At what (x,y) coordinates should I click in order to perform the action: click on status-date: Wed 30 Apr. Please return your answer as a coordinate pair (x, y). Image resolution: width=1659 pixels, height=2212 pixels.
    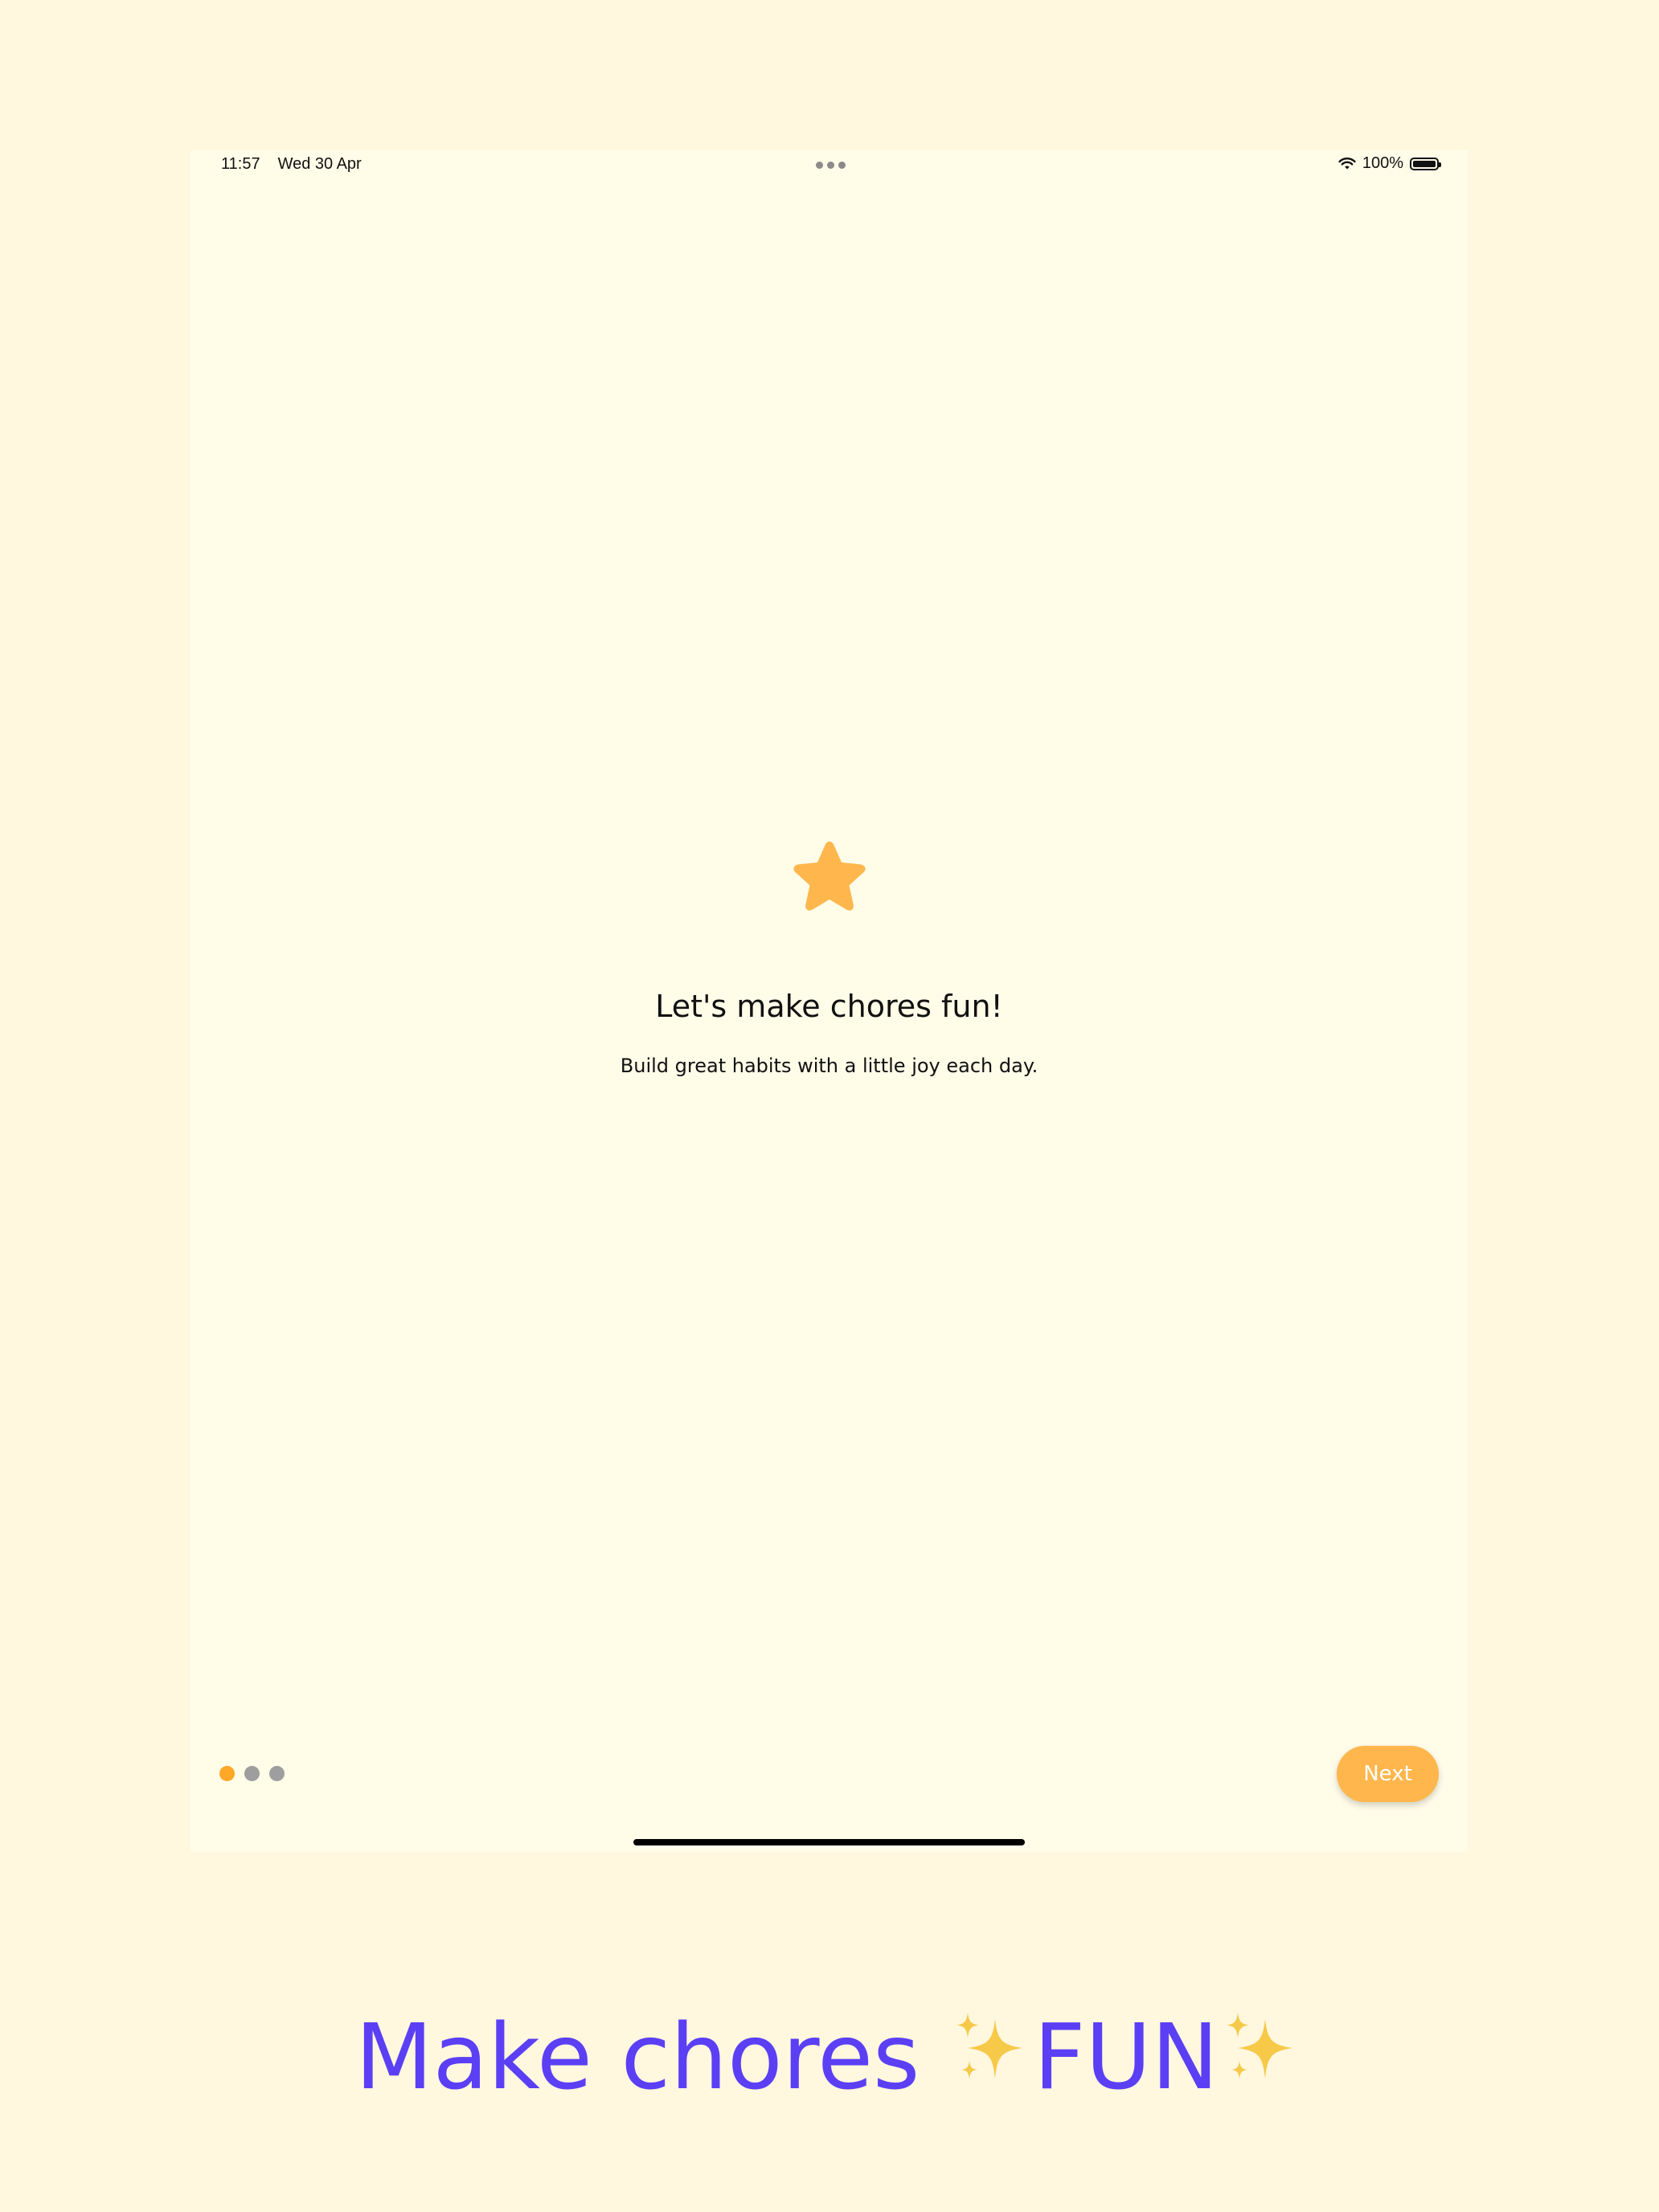
    Looking at the image, I should click on (319, 164).